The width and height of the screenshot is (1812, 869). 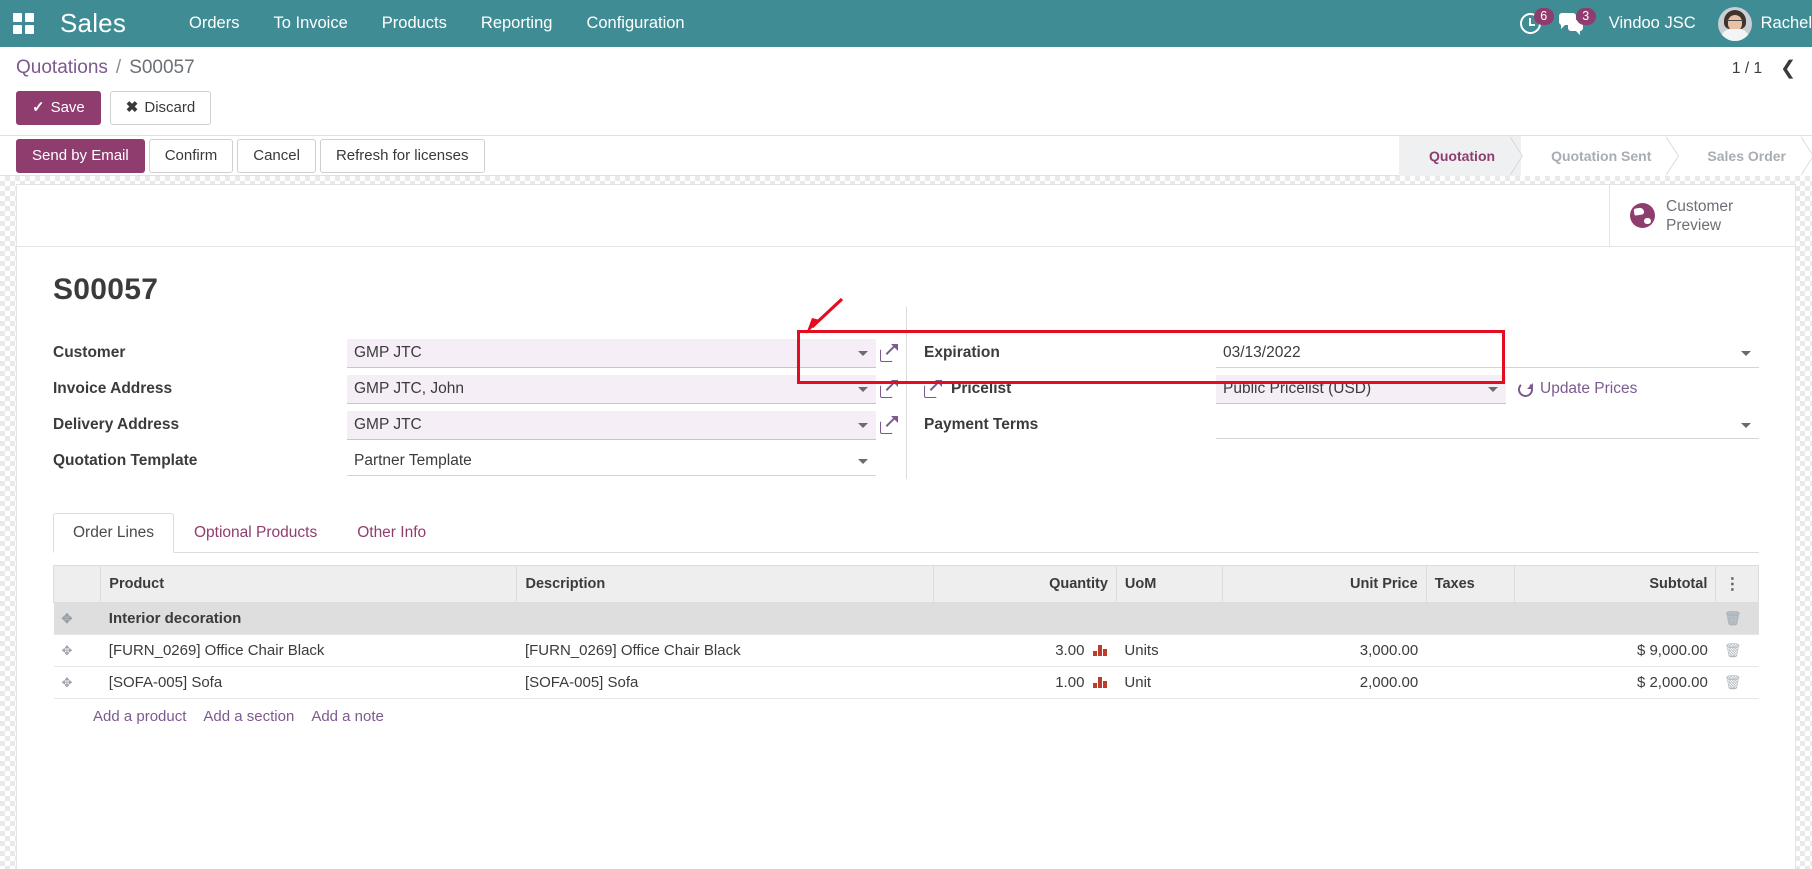 I want to click on customer-preview-button: Customer Preview, so click(x=1702, y=215).